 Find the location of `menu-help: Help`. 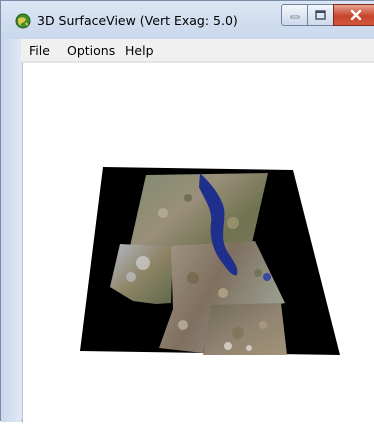

menu-help: Help is located at coordinates (139, 50).